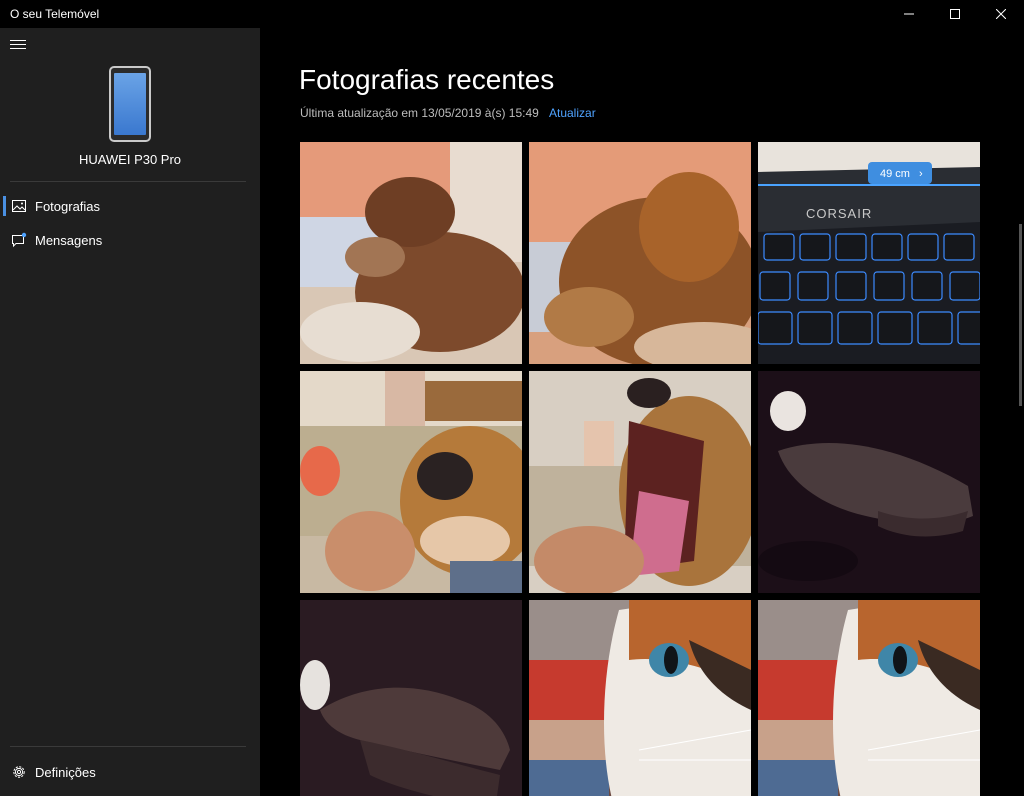  I want to click on photo-keyboard: CORSAIR 49 cm ›, so click(869, 253).